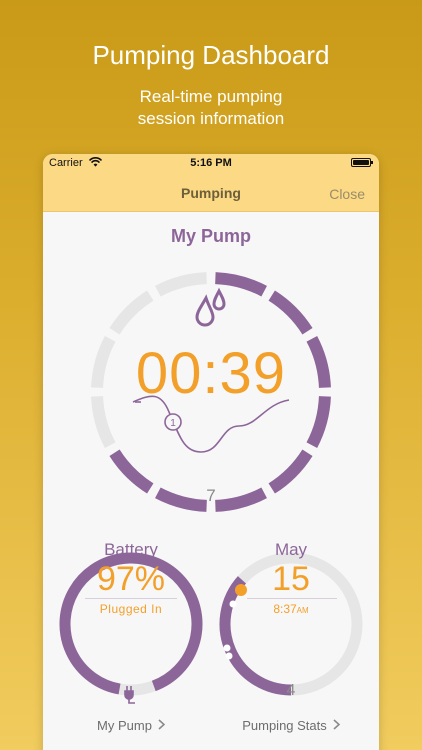 This screenshot has width=422, height=750. I want to click on promo-subtitle-line2: session information, so click(211, 118).